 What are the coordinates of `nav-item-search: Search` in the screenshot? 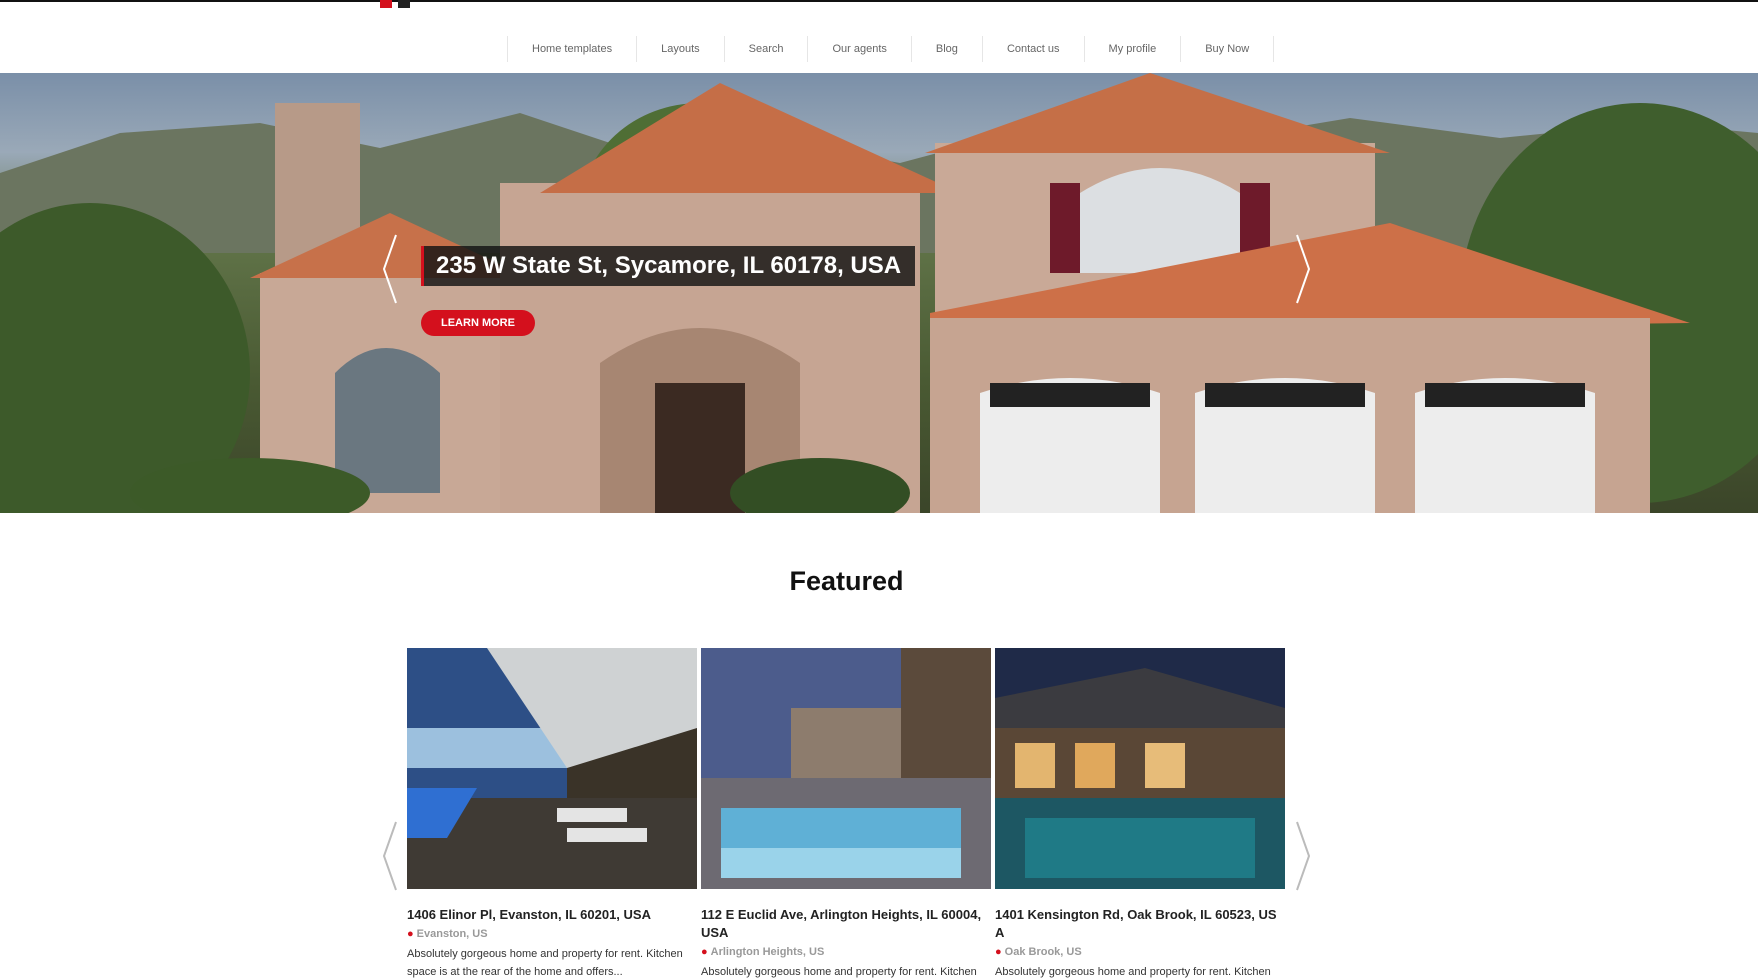 It's located at (765, 49).